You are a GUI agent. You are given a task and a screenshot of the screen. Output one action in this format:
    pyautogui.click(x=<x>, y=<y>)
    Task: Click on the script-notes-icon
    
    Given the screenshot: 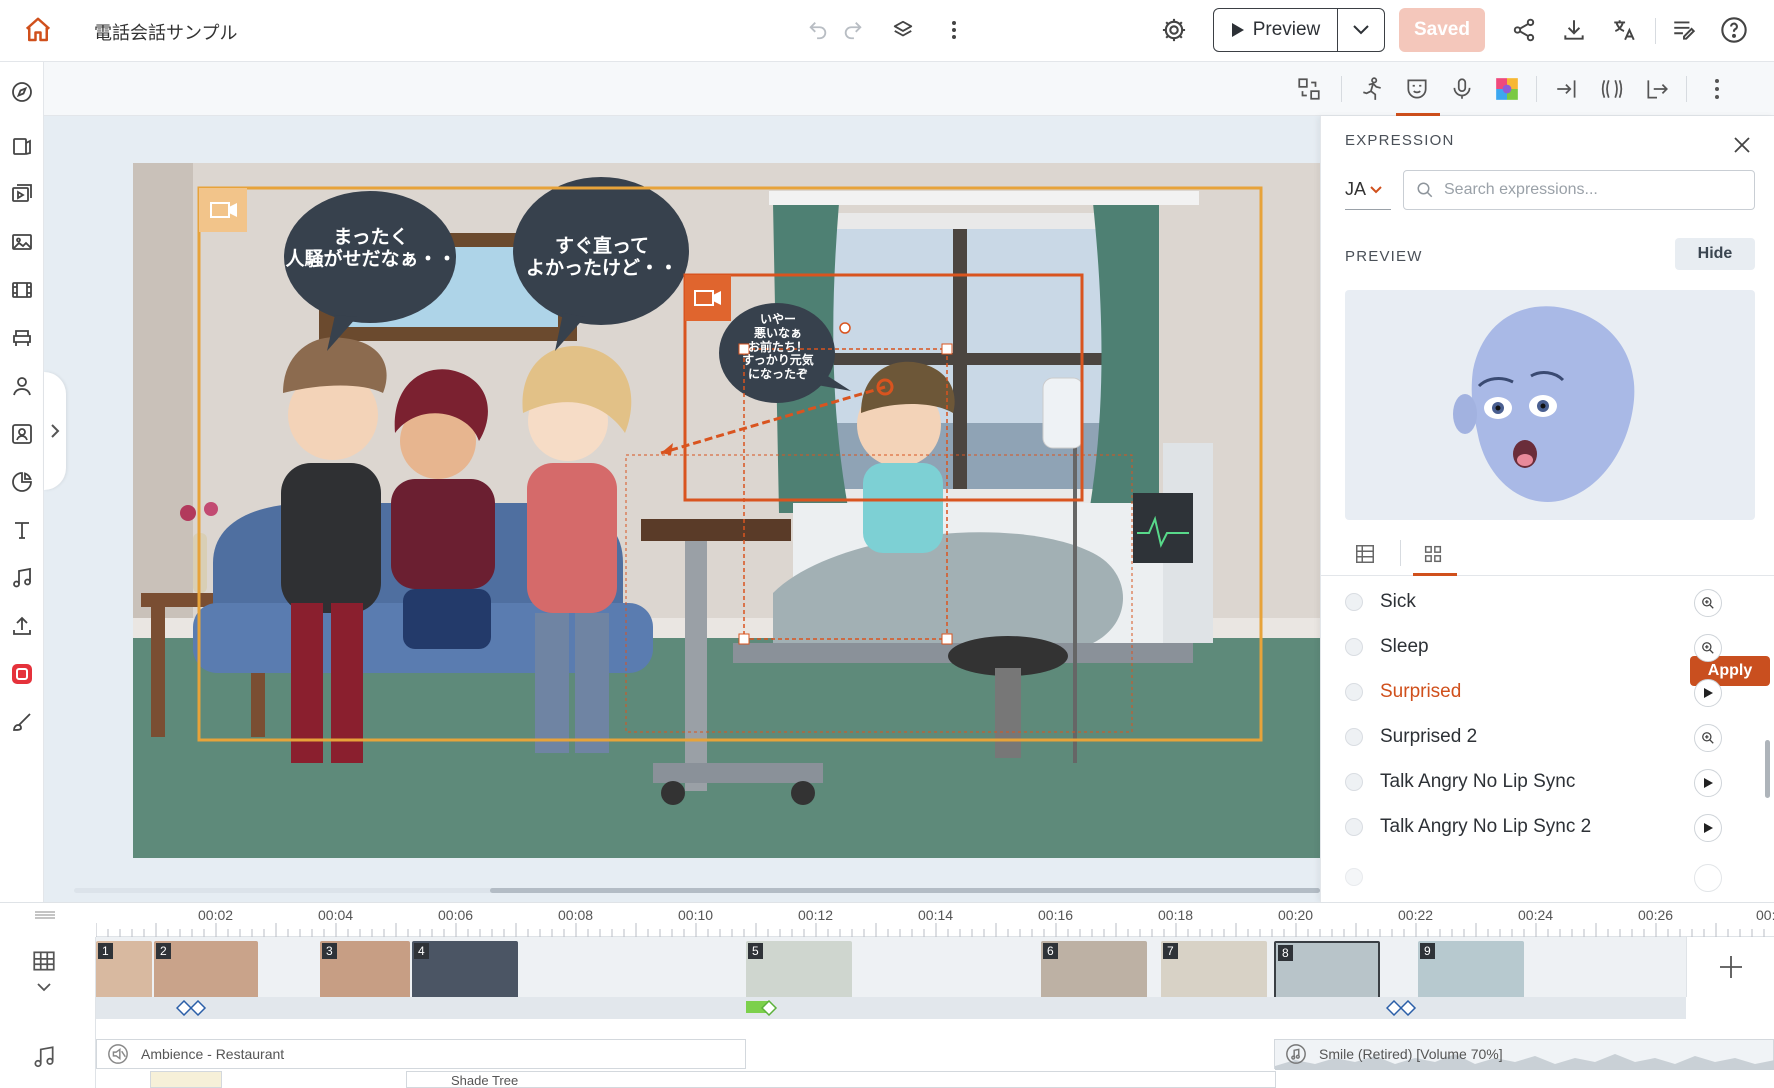 What is the action you would take?
    pyautogui.click(x=1684, y=30)
    